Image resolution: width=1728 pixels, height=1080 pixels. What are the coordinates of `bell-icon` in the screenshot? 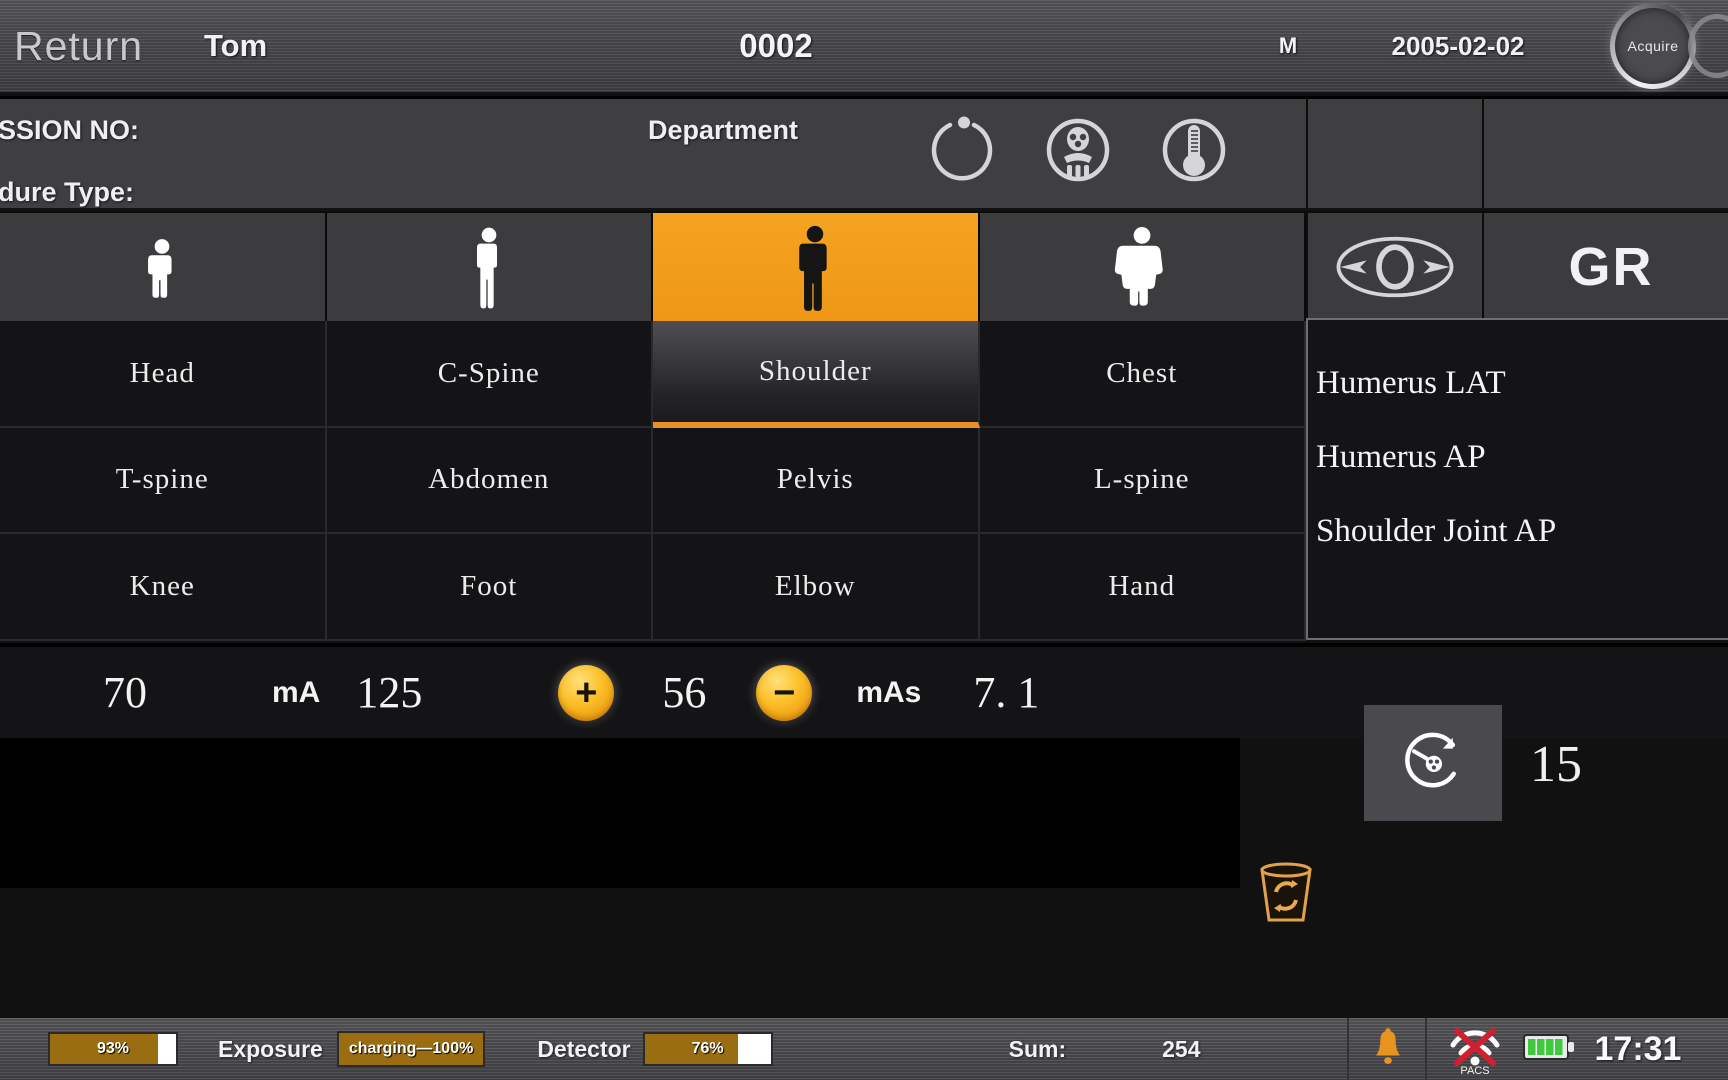 It's located at (1388, 1049).